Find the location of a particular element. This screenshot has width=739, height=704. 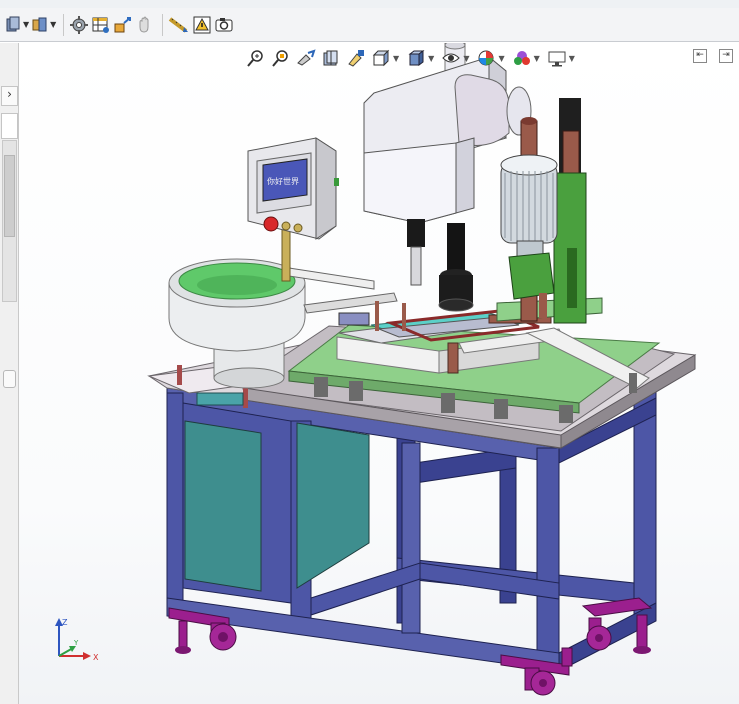

hand-icon is located at coordinates (145, 25).